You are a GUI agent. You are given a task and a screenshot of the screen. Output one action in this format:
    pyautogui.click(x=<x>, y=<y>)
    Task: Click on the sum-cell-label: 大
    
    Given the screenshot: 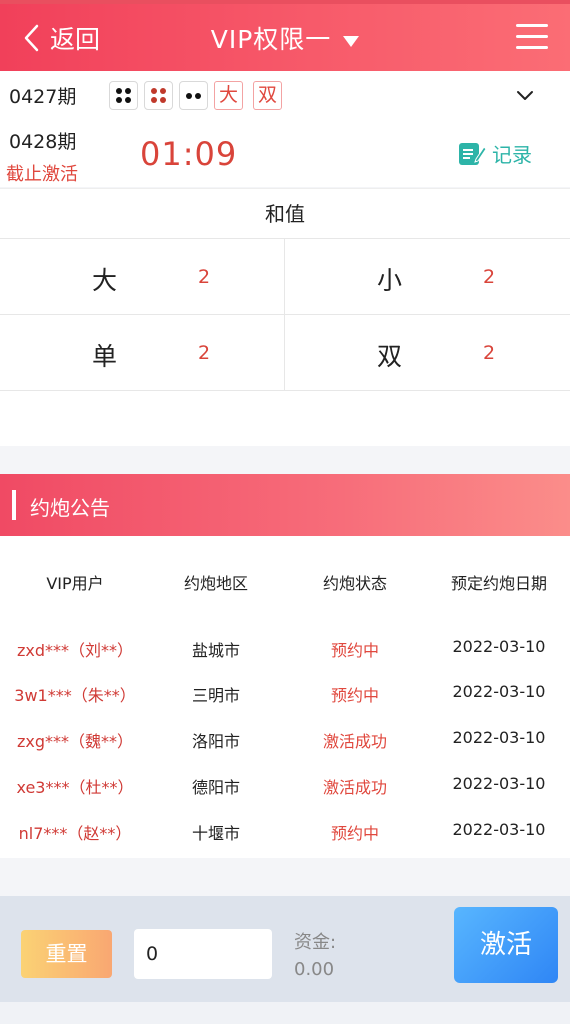 What is the action you would take?
    pyautogui.click(x=105, y=280)
    